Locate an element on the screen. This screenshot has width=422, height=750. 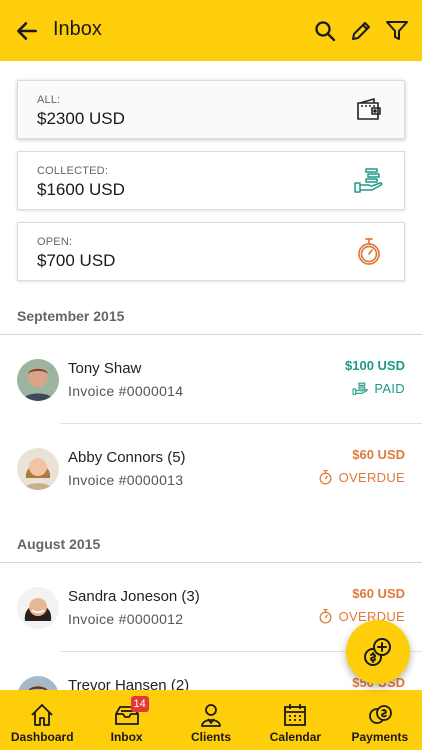
invoice-row: Tony Shaw Invoice #0000014 $100 USD PAID is located at coordinates (211, 379).